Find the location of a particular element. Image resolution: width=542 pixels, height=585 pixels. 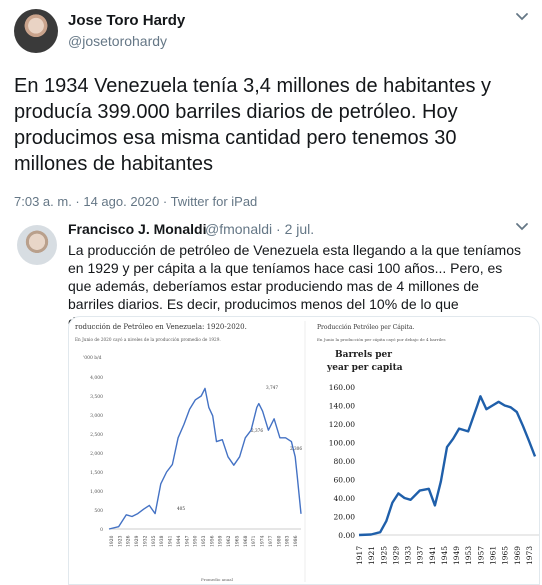

chart2-ytick: 120.00 is located at coordinates (342, 424).